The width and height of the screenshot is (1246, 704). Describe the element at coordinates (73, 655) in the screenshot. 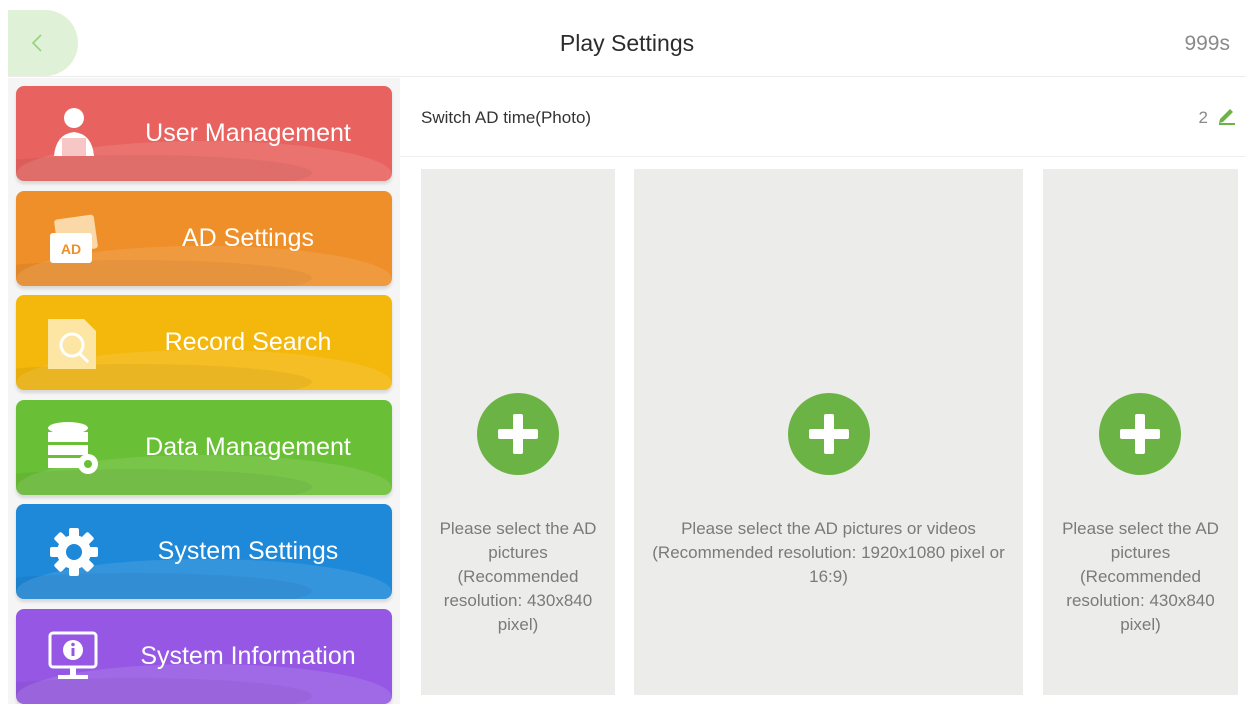

I see `info-monitor-icon` at that location.